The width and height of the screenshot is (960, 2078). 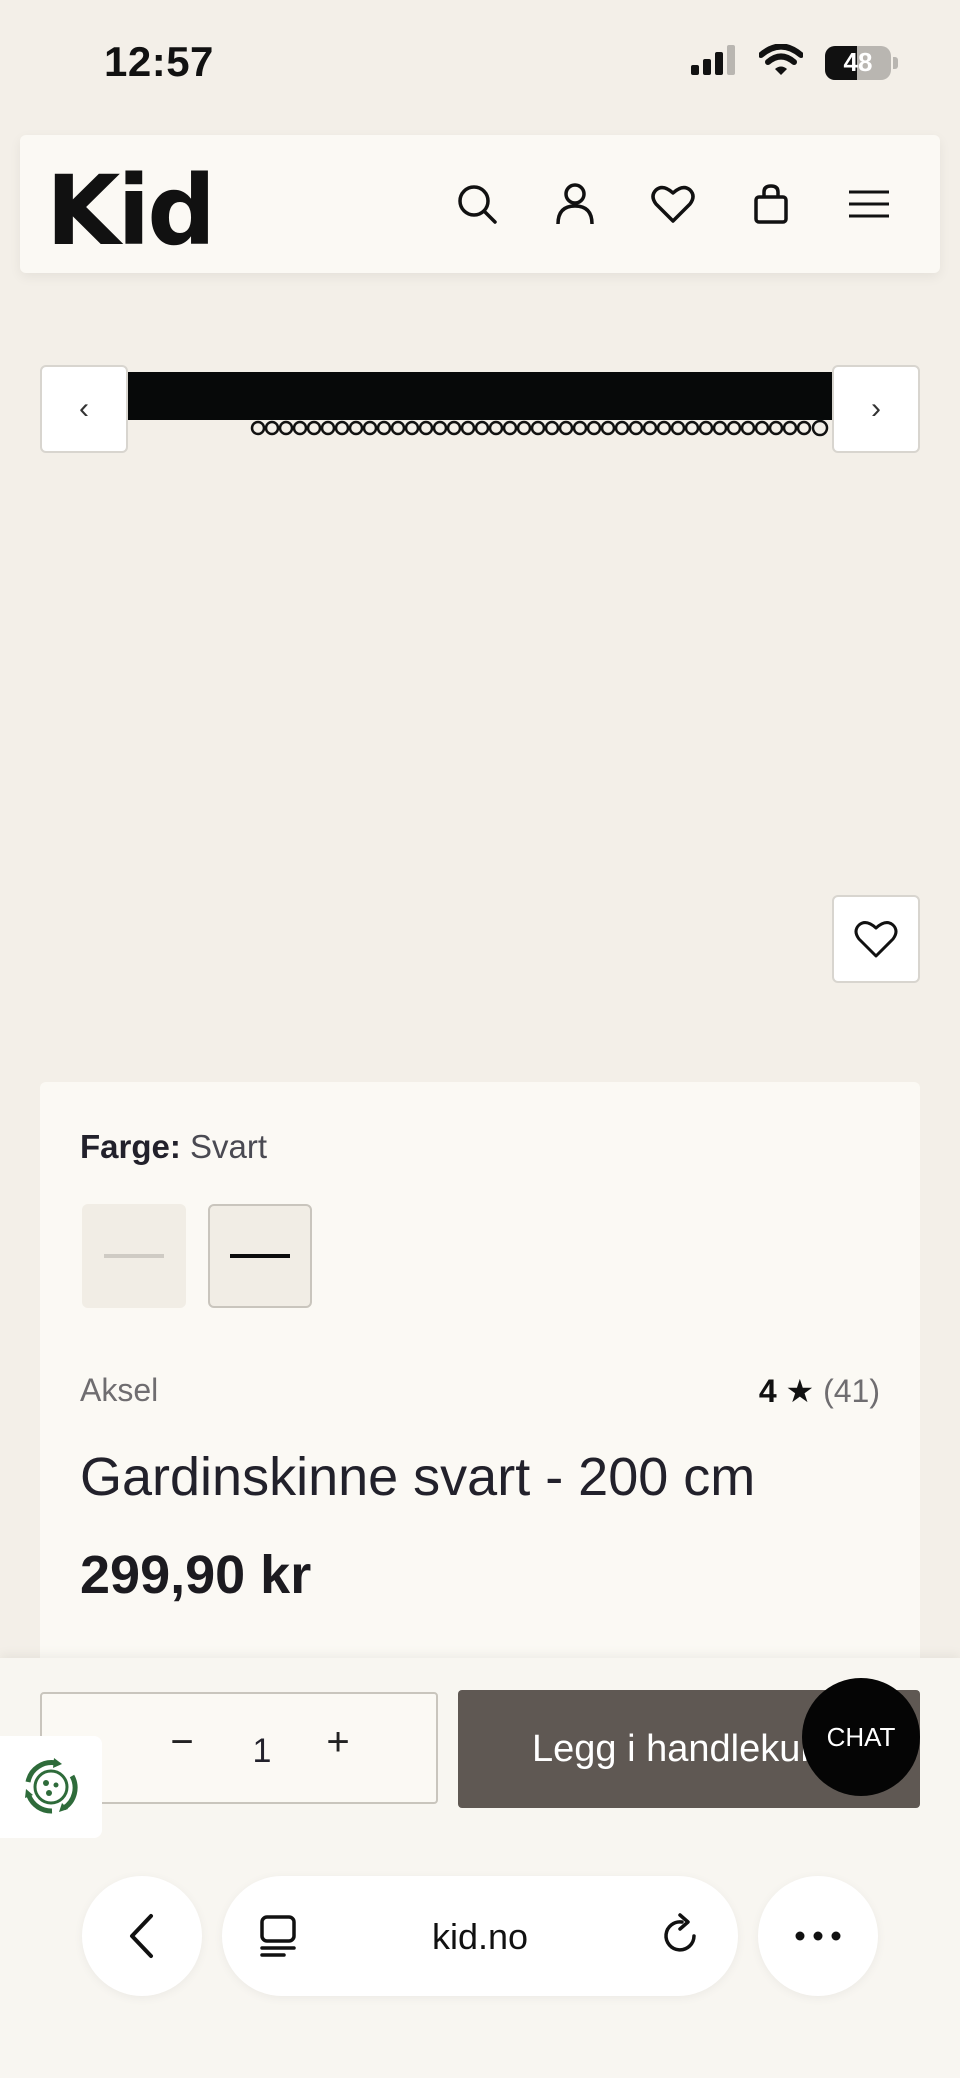 What do you see at coordinates (781, 62) in the screenshot?
I see `wifi-icon` at bounding box center [781, 62].